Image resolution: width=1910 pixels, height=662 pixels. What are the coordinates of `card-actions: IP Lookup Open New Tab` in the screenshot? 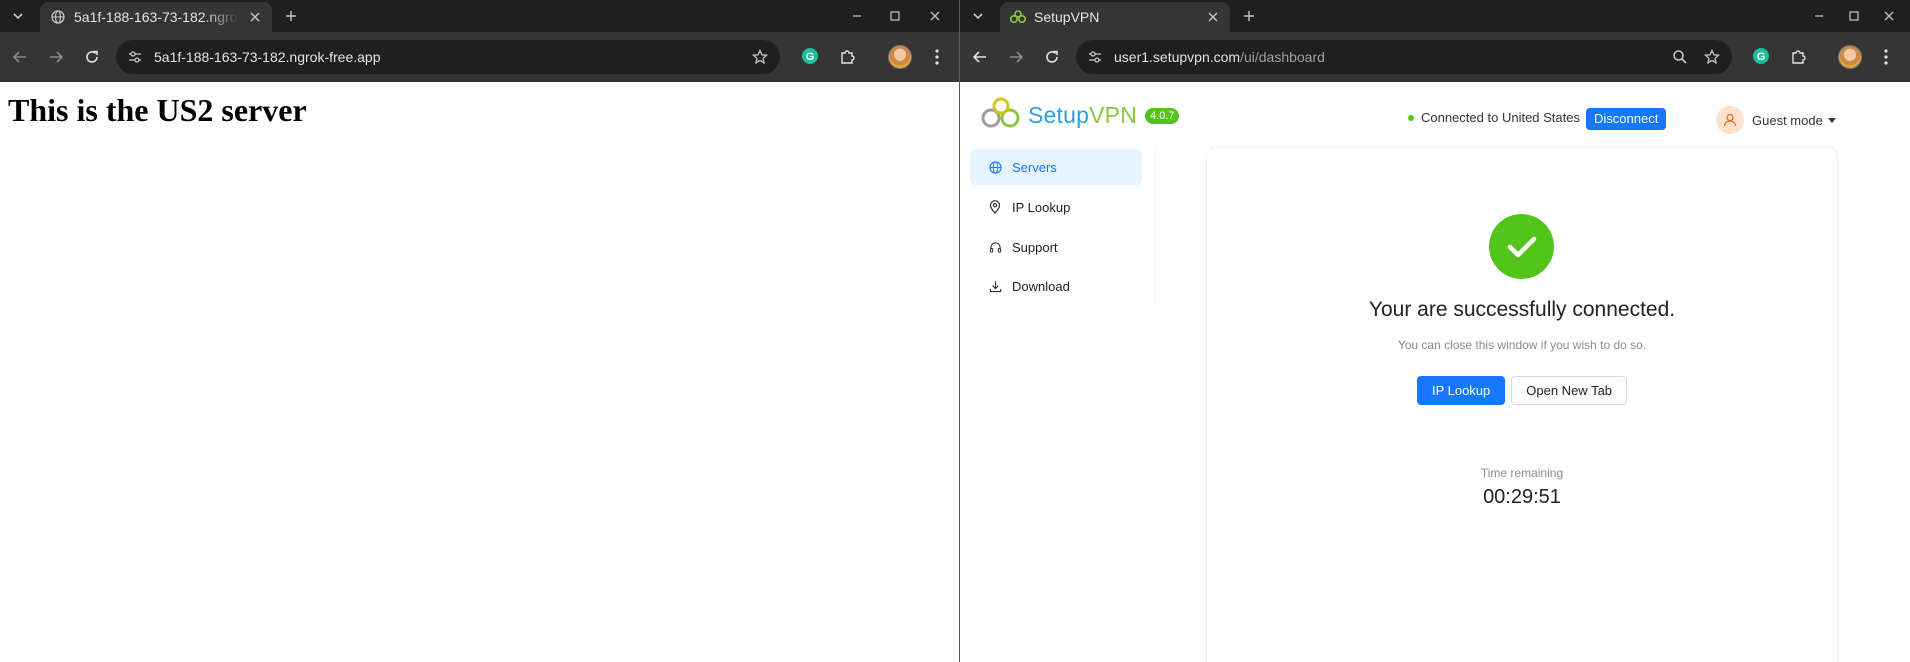 It's located at (1522, 390).